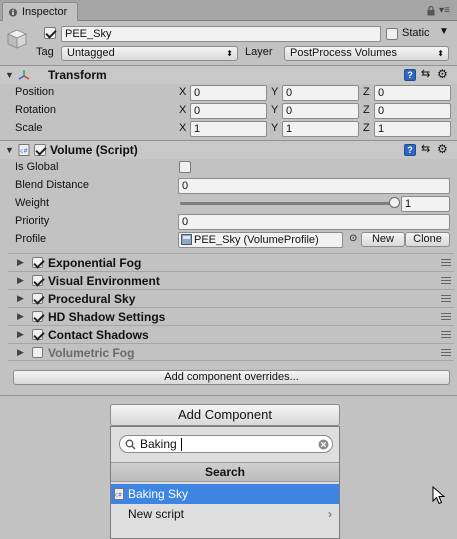 The height and width of the screenshot is (539, 457). I want to click on override-row-volumetric-fog: ▶ Volumetric Fog, so click(231, 352).